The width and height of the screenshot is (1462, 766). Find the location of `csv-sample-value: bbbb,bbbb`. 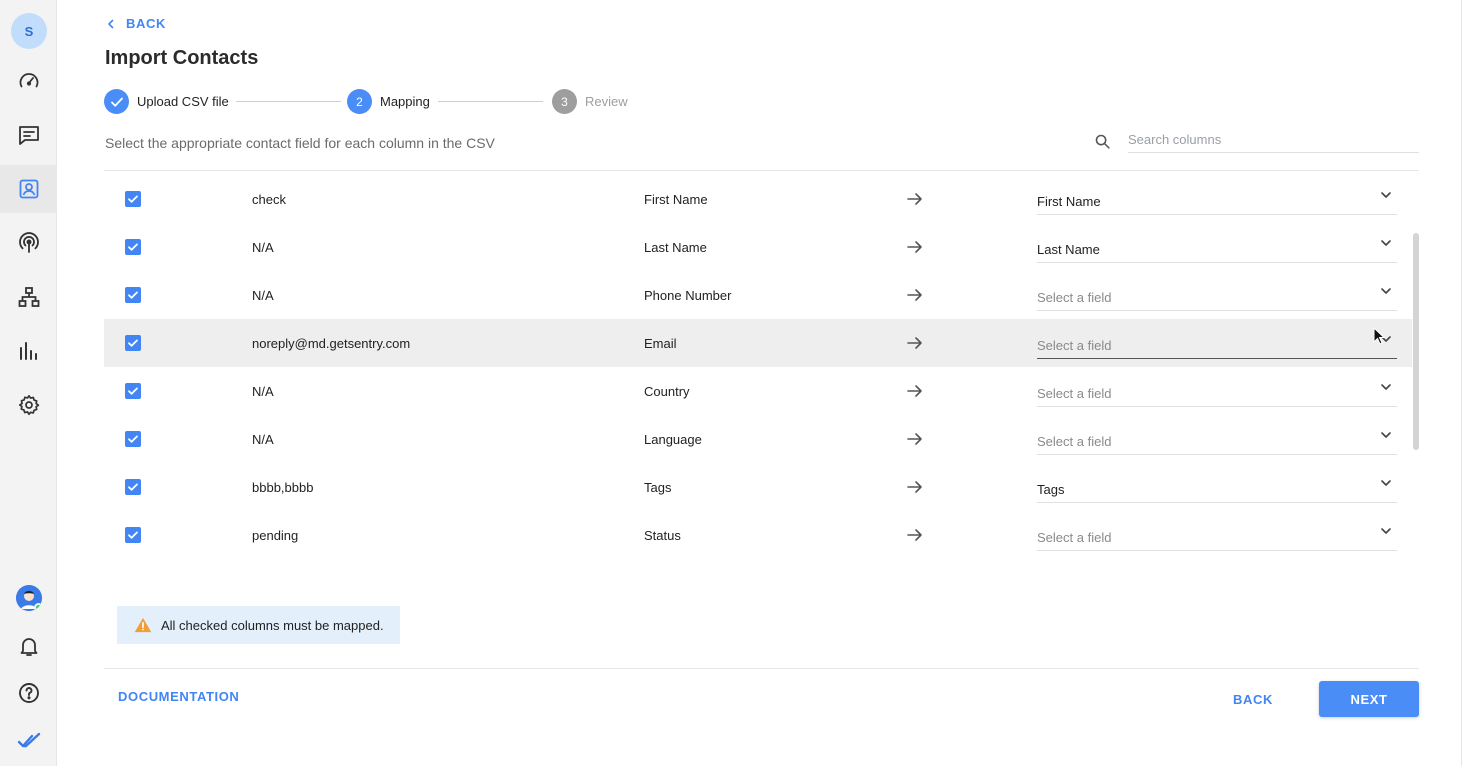

csv-sample-value: bbbb,bbbb is located at coordinates (283, 487).